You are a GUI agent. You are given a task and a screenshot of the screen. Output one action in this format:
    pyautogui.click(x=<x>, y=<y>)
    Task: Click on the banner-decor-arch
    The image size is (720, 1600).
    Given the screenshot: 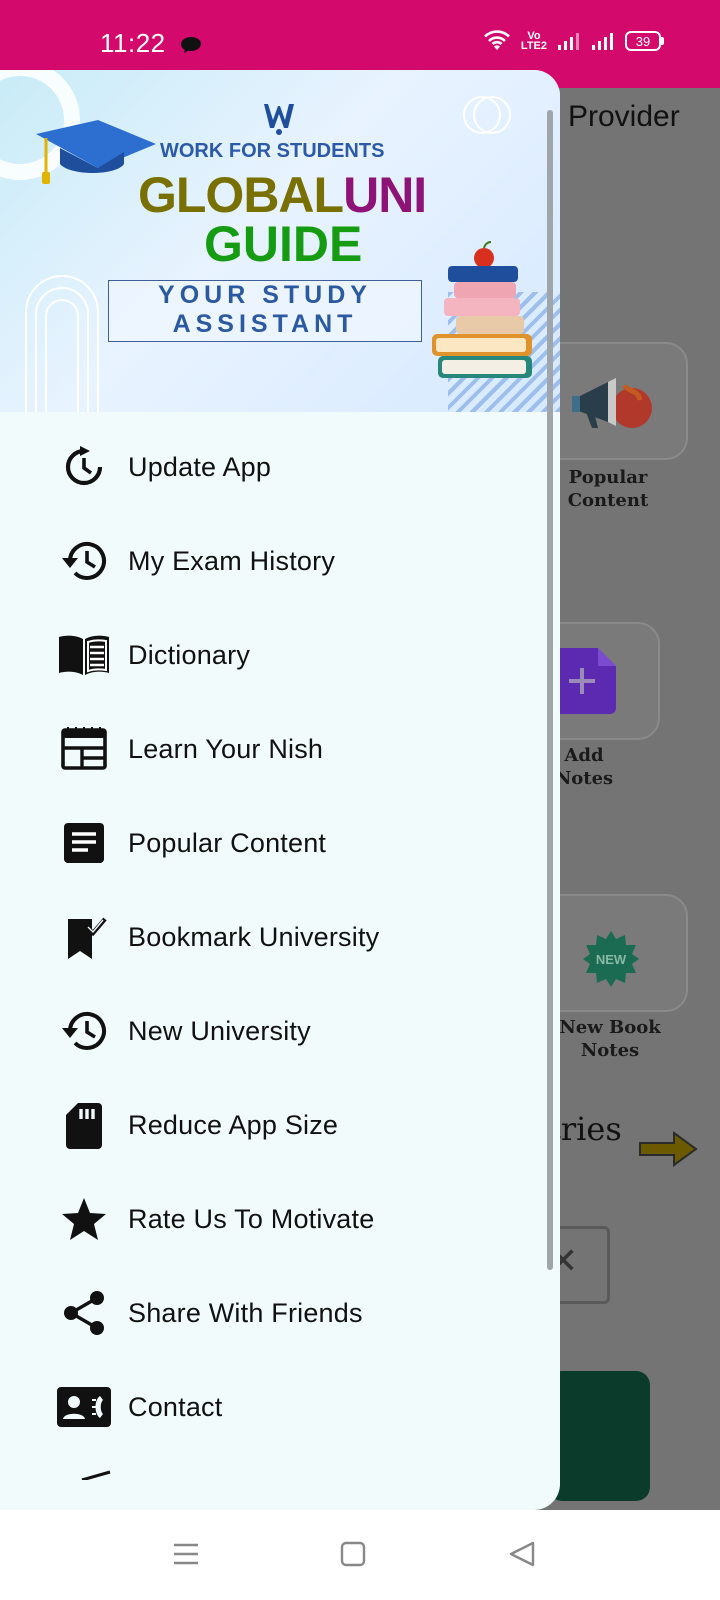 What is the action you would take?
    pyautogui.click(x=62, y=343)
    